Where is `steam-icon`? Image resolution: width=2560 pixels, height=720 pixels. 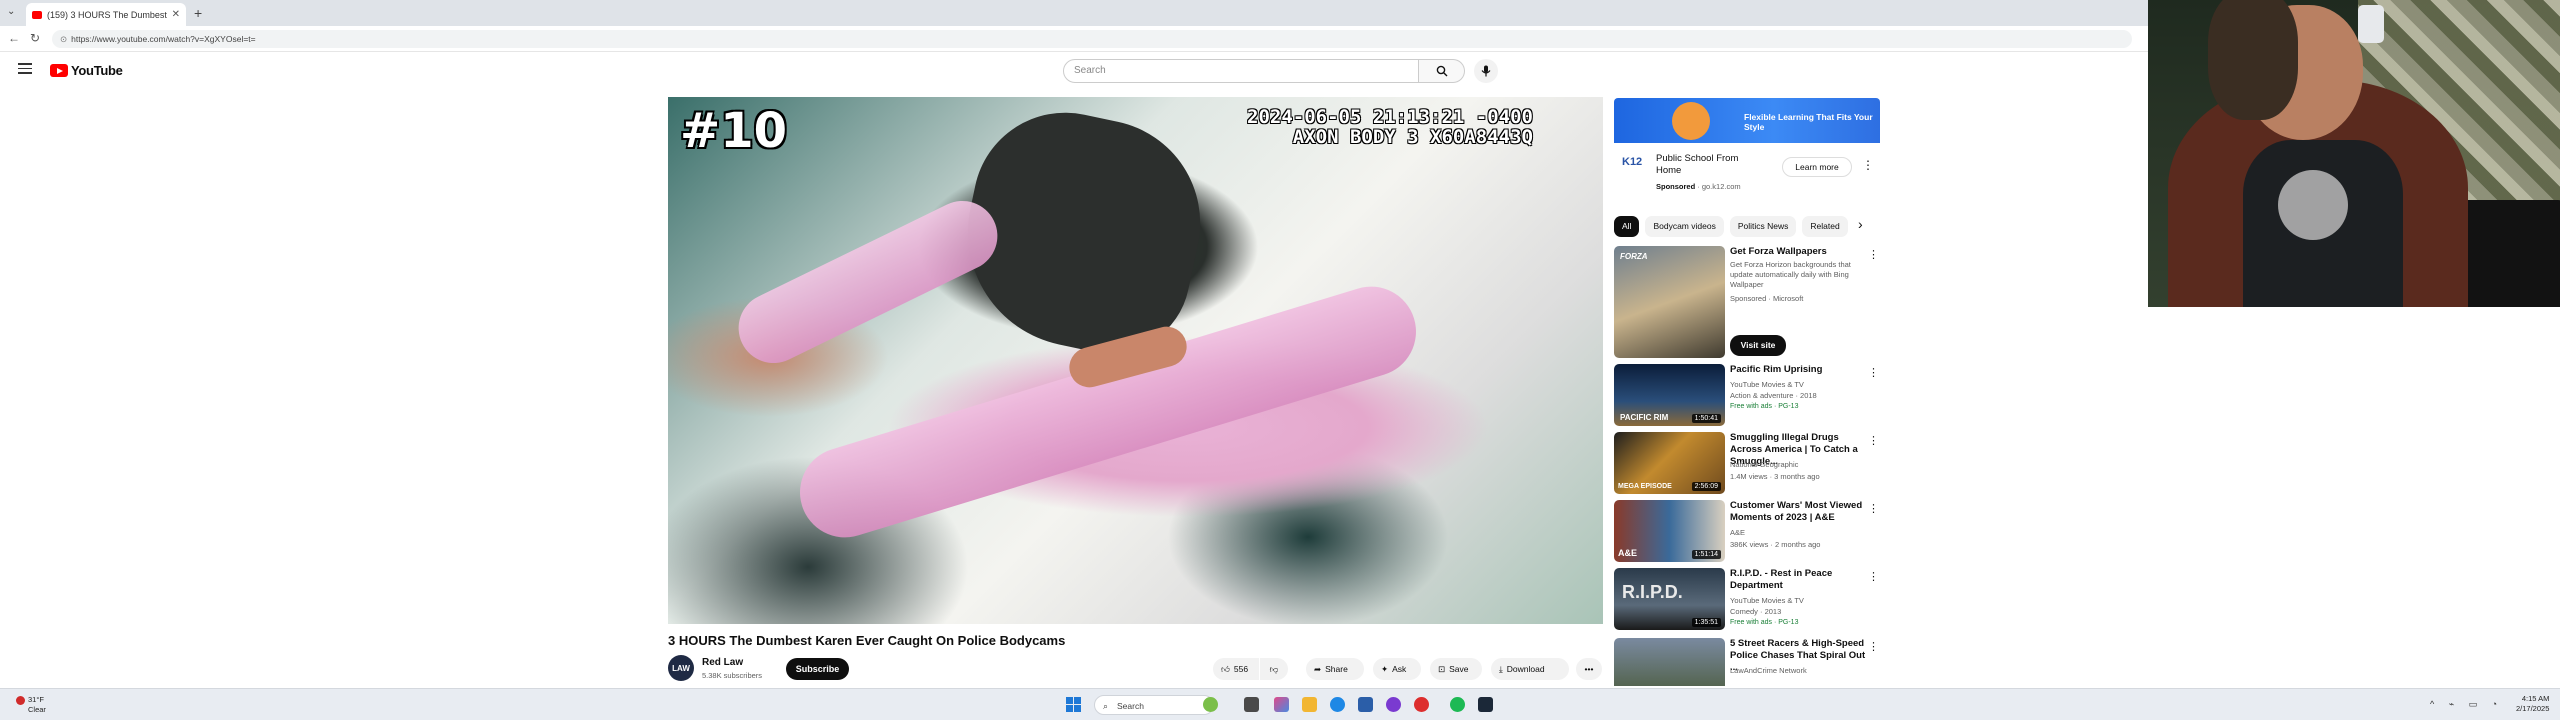
steam-icon is located at coordinates (1485, 704).